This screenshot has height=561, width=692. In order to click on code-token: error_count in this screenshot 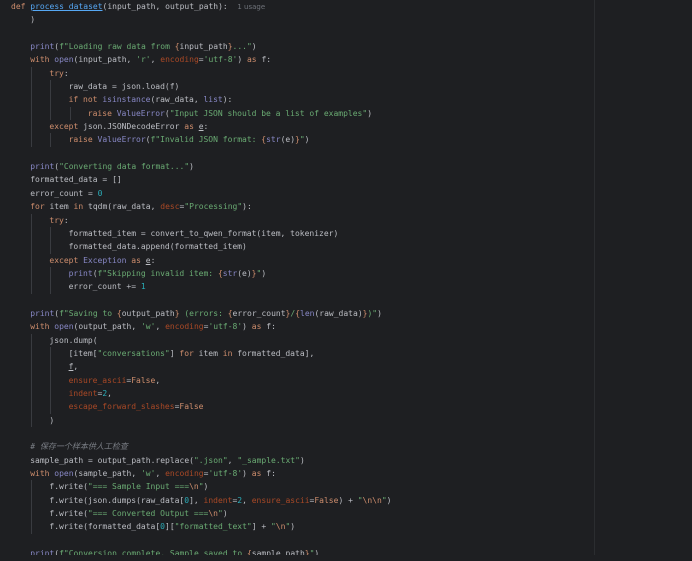, I will do `click(259, 313)`.